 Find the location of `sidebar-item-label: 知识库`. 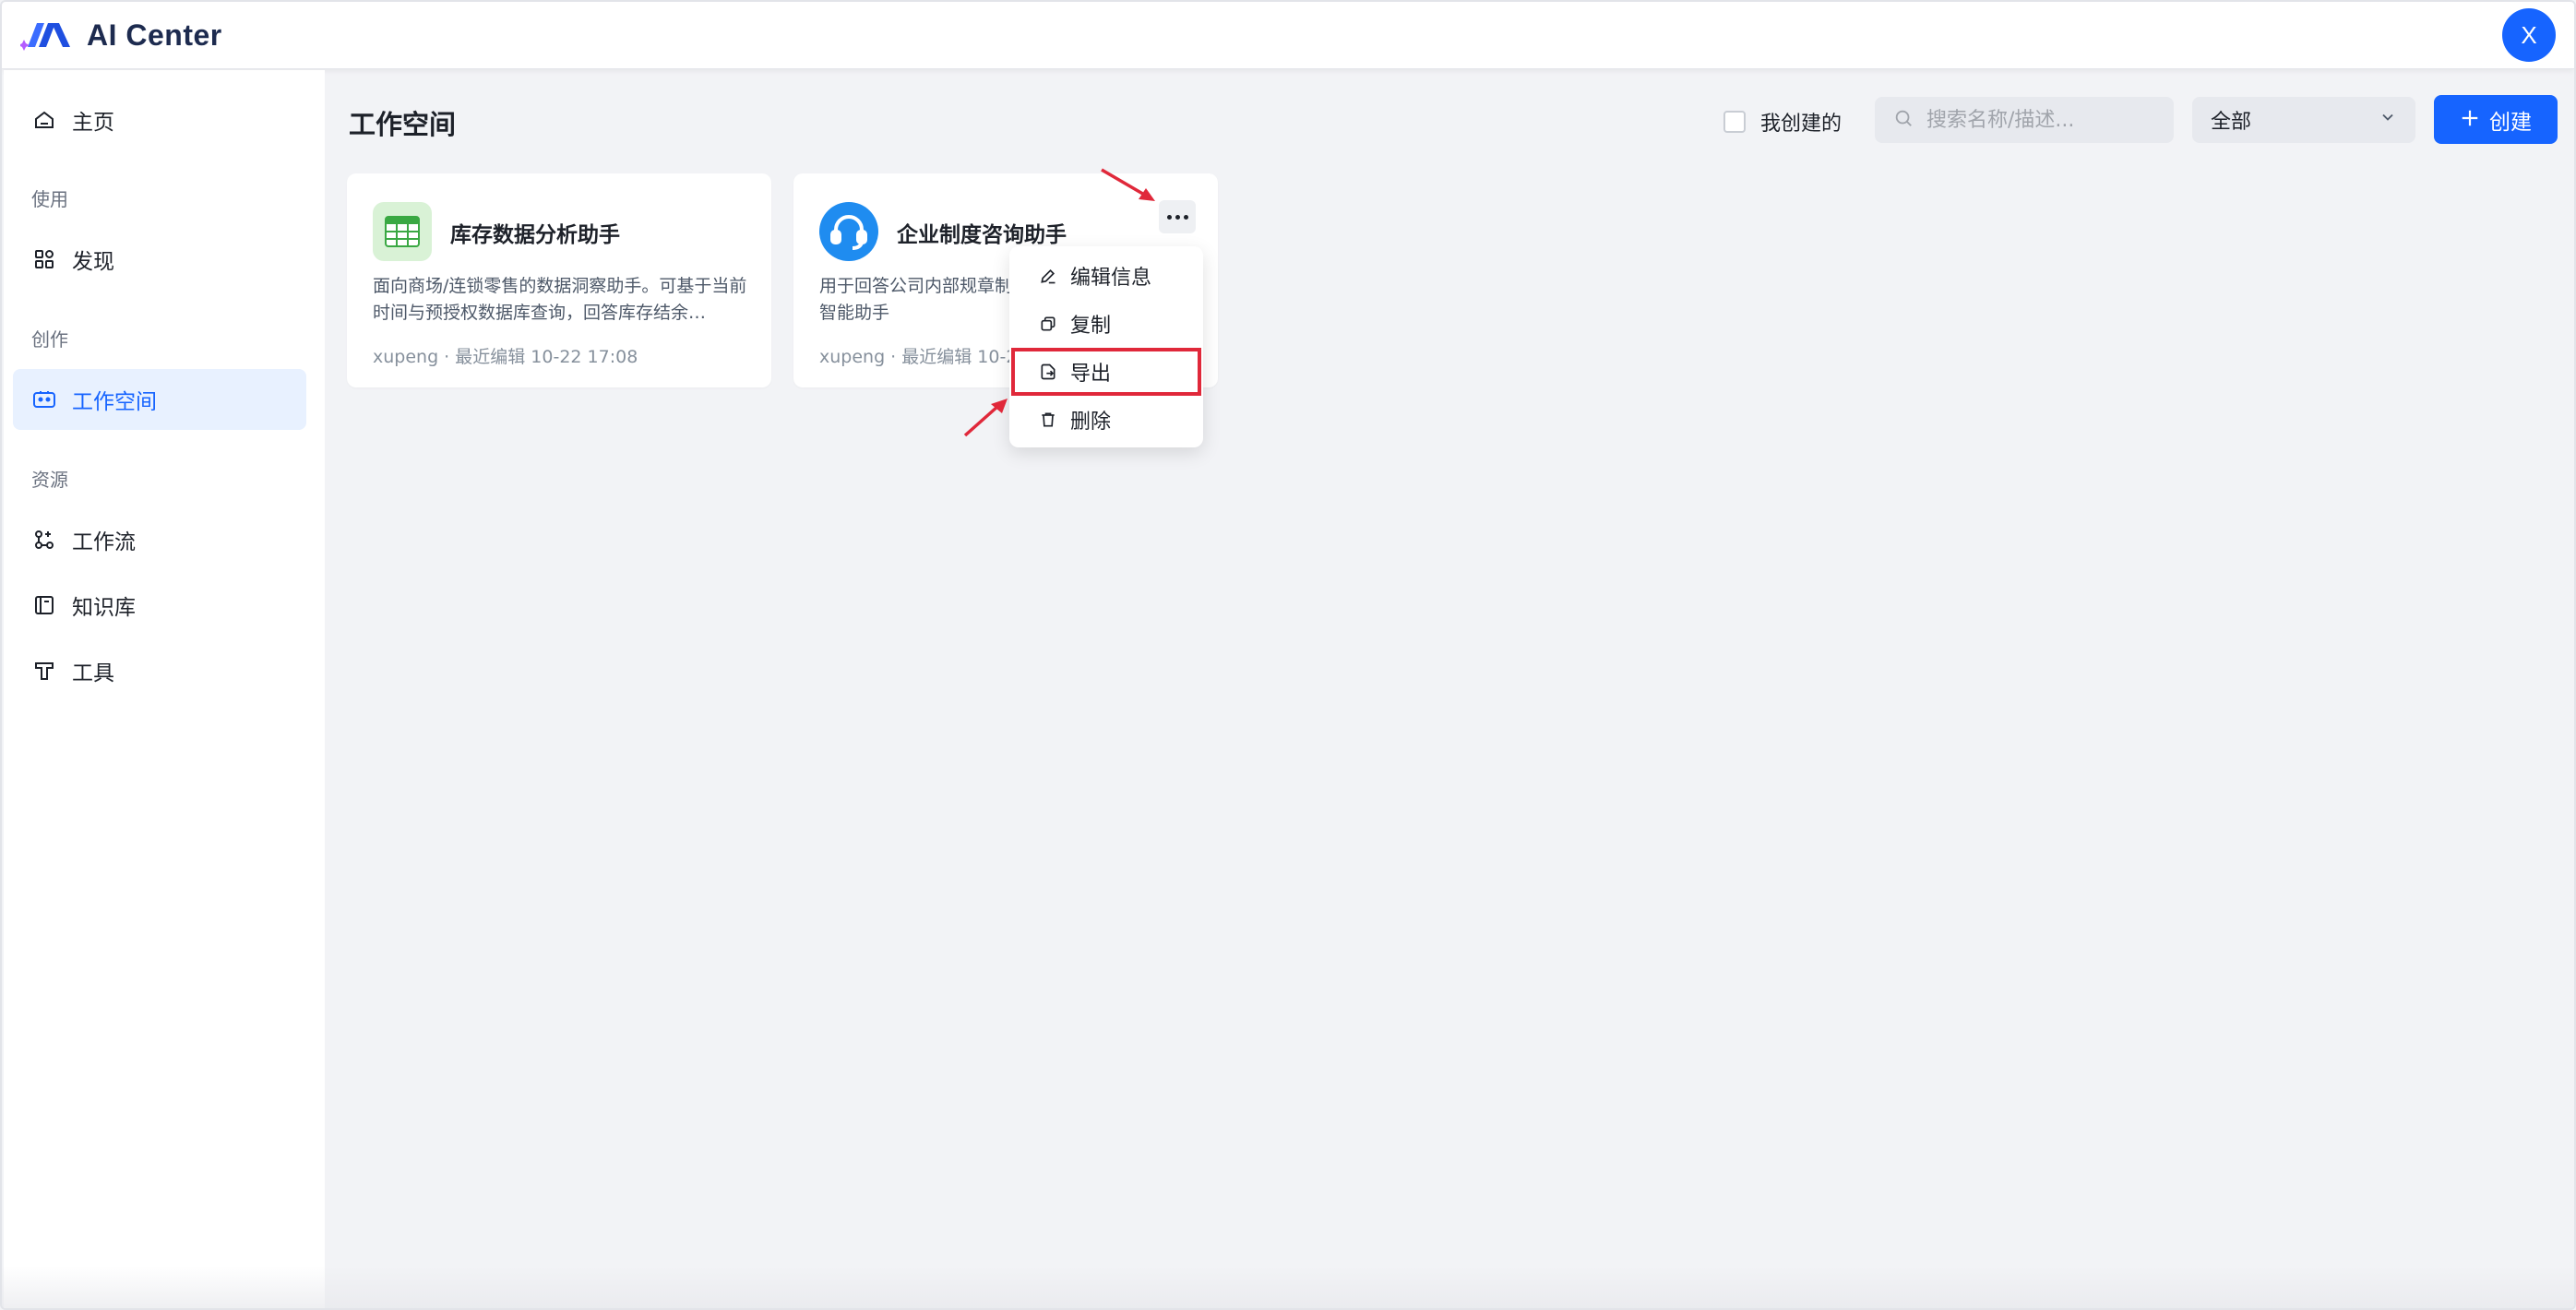

sidebar-item-label: 知识库 is located at coordinates (104, 608).